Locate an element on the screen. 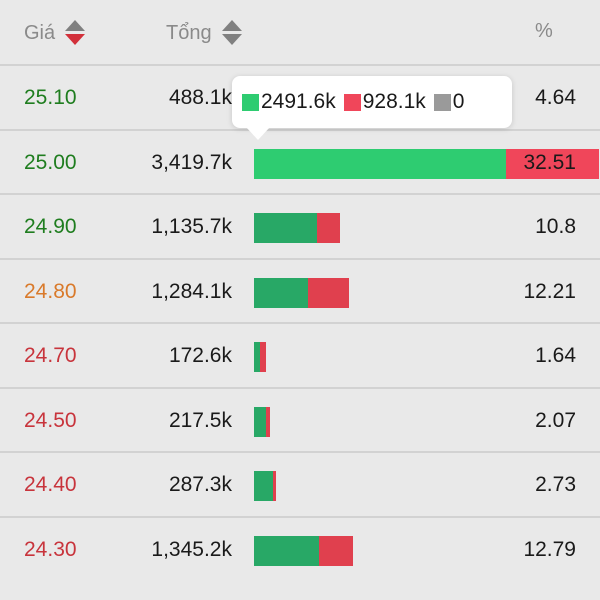 The height and width of the screenshot is (600, 600). tooltip-buy: 2491.6k is located at coordinates (289, 102).